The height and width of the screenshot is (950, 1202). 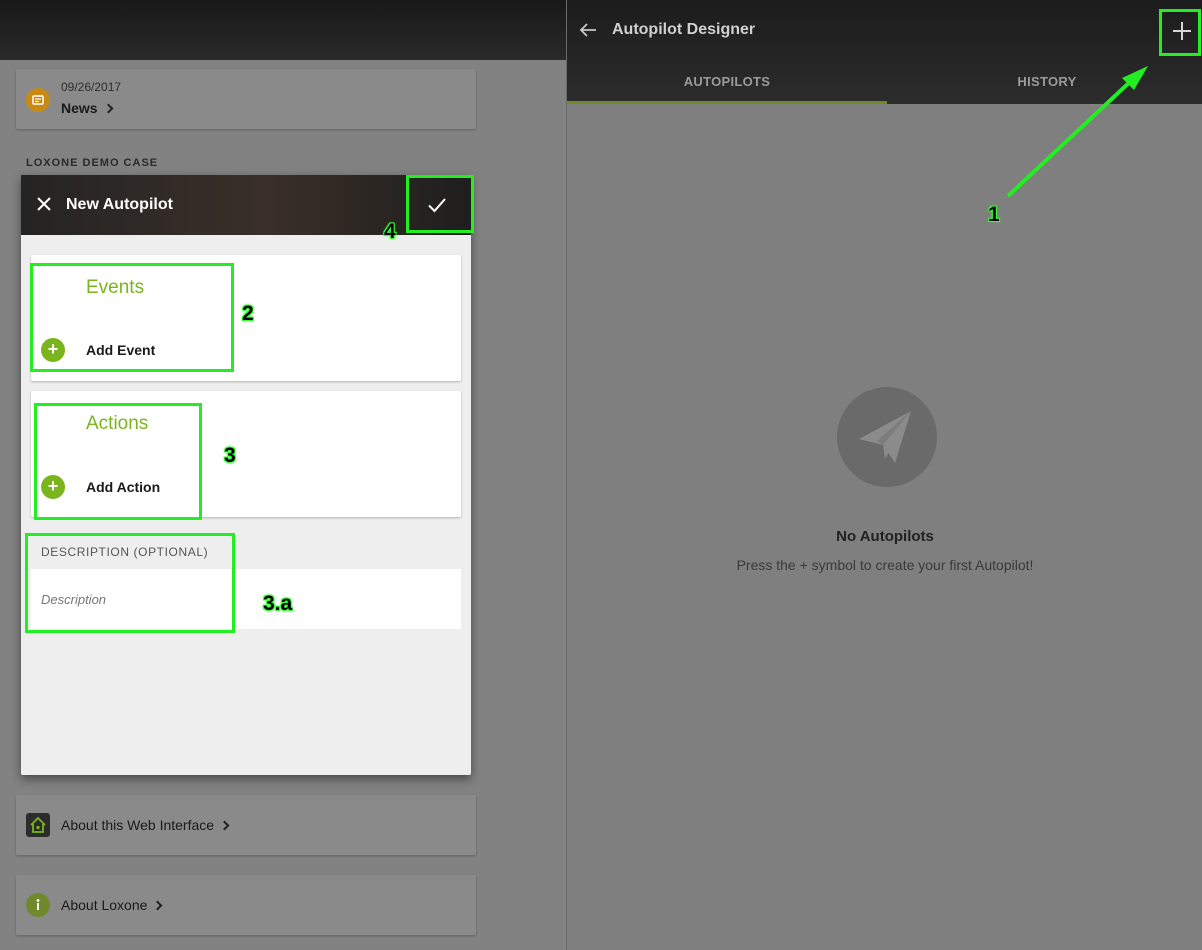 I want to click on about-loxone-link: About Loxone, so click(x=112, y=905).